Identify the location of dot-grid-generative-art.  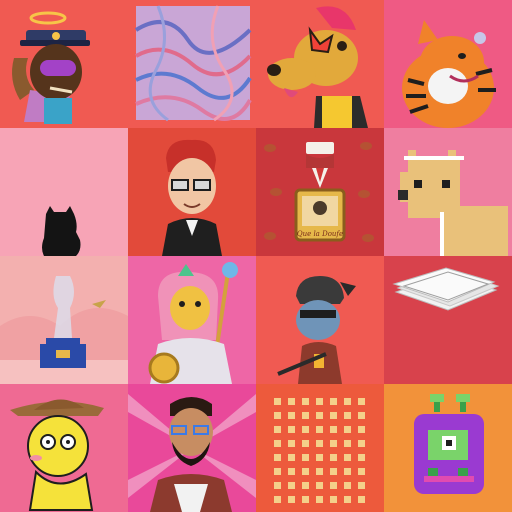
(319, 450).